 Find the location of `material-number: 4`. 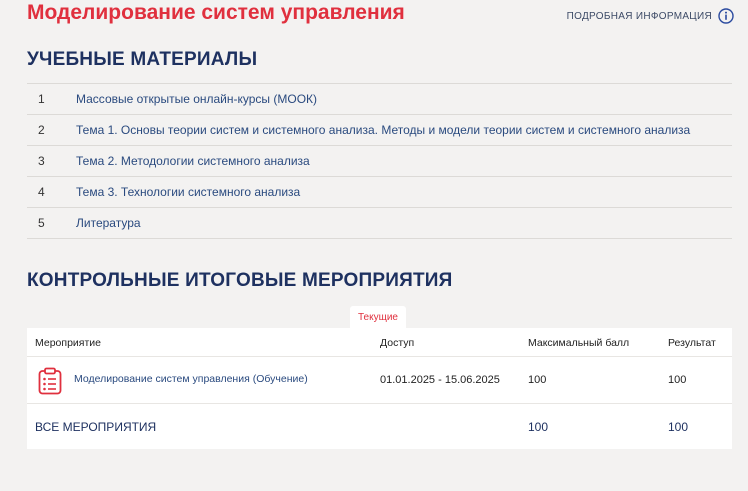

material-number: 4 is located at coordinates (41, 192).